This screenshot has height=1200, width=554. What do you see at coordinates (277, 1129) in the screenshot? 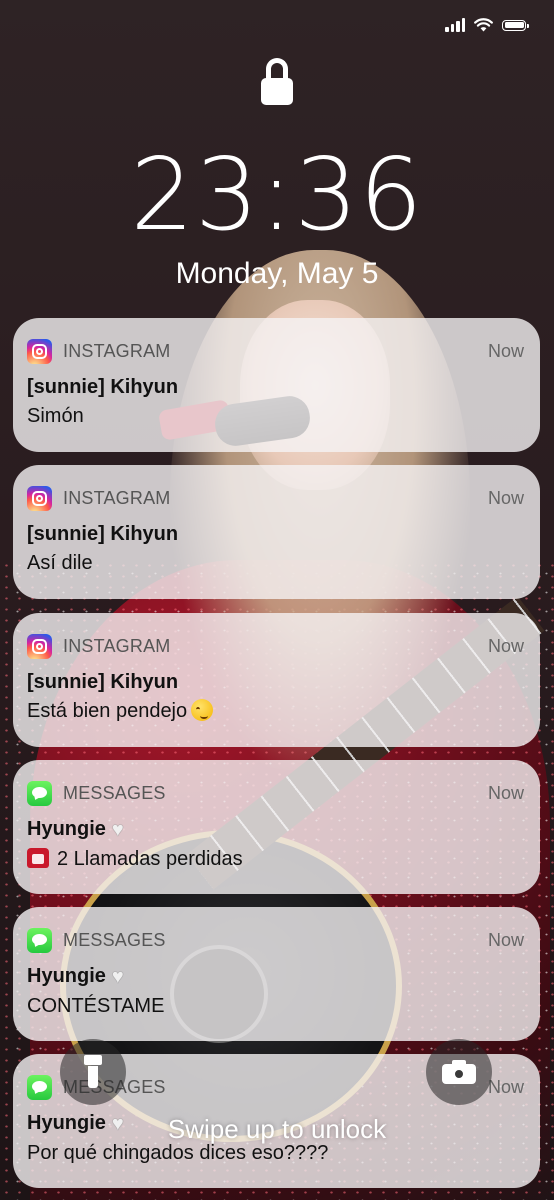
I see `swipe-to-unlock-hint: Swipe up to unlock` at bounding box center [277, 1129].